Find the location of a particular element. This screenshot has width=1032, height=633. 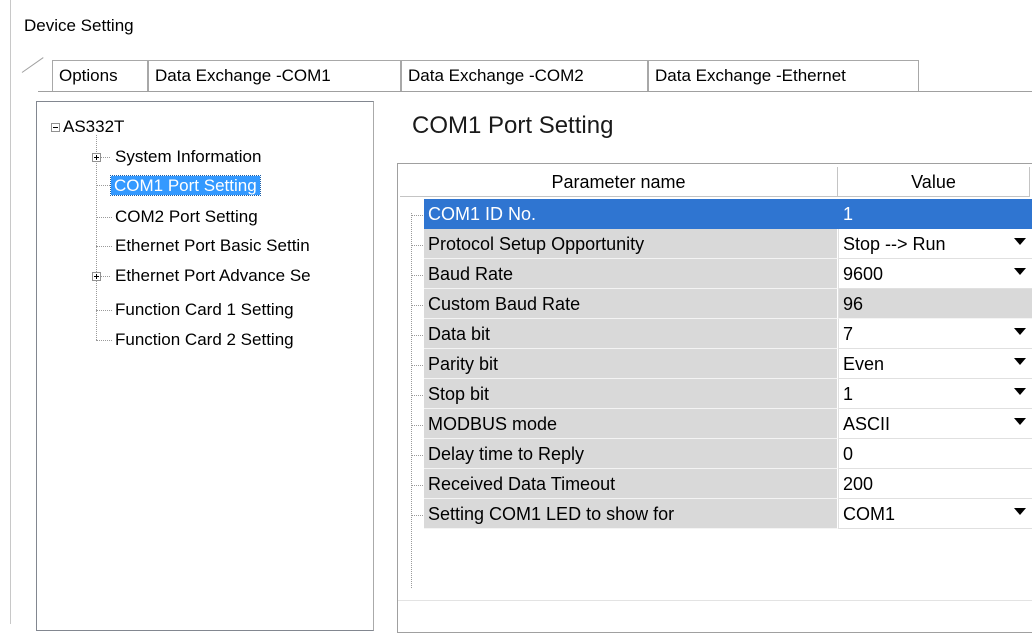

grid-connector-vertical is located at coordinates (411, 400).